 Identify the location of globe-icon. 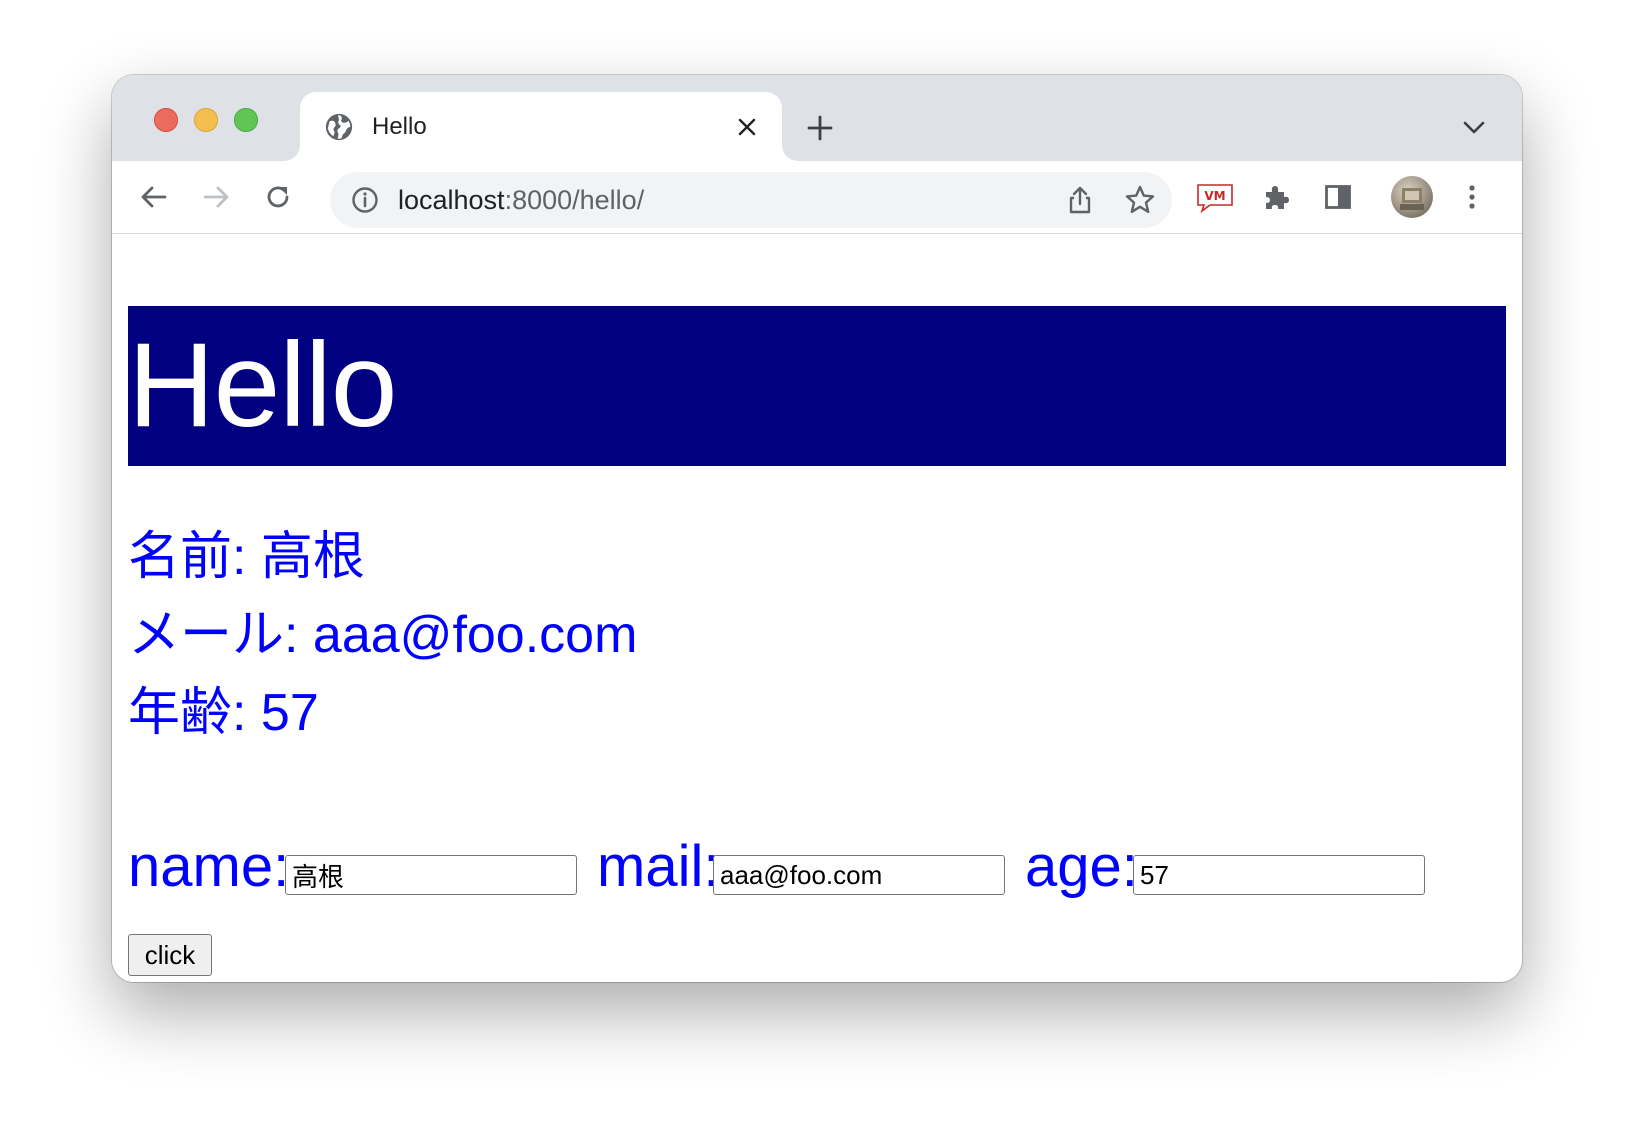
(339, 127).